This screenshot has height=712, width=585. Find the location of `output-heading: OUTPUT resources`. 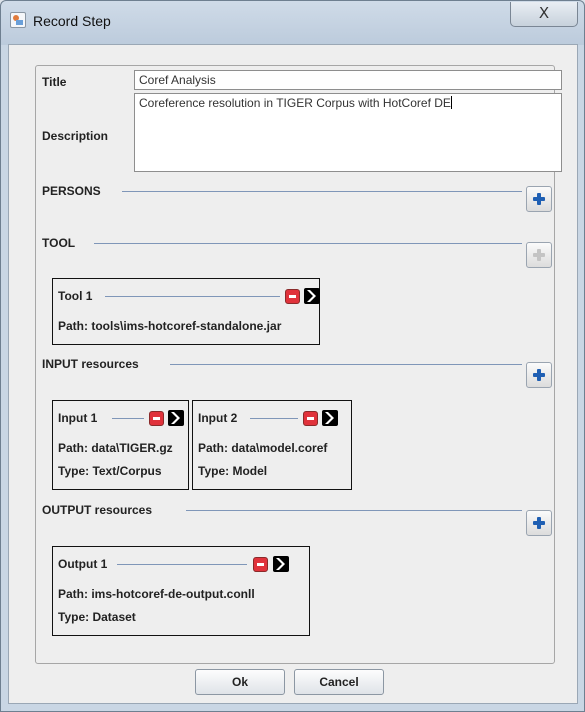

output-heading: OUTPUT resources is located at coordinates (97, 510).